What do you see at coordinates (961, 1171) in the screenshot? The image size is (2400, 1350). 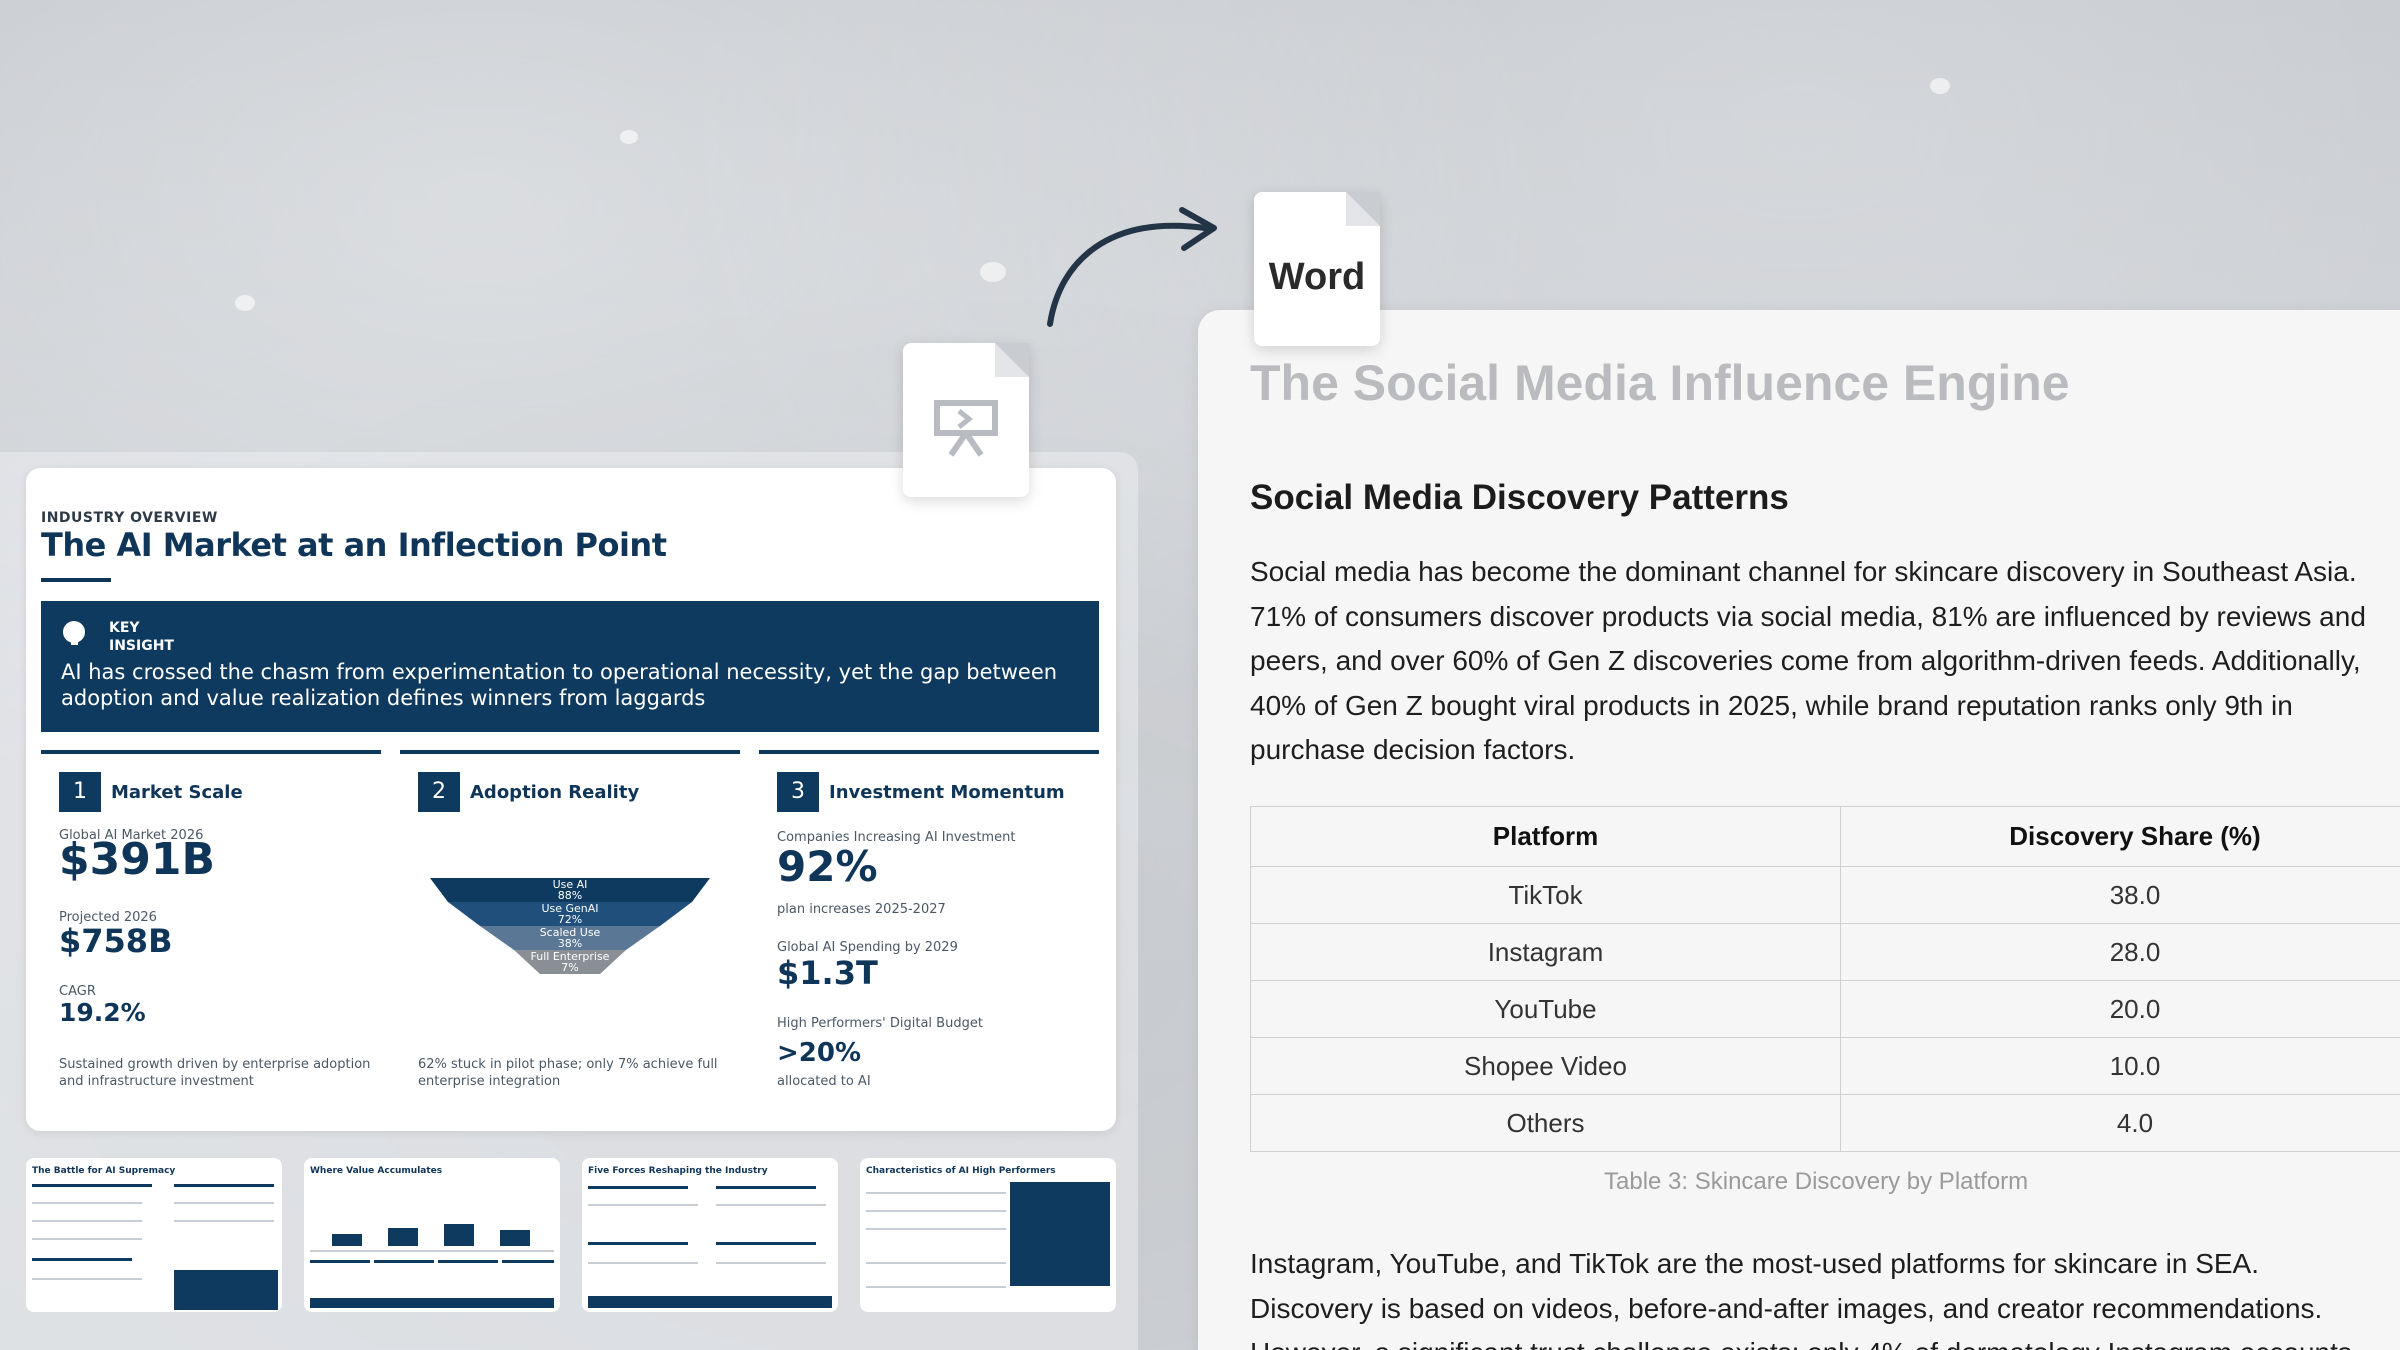 I see `thumbnail-title: Characteristics of AI High Performers` at bounding box center [961, 1171].